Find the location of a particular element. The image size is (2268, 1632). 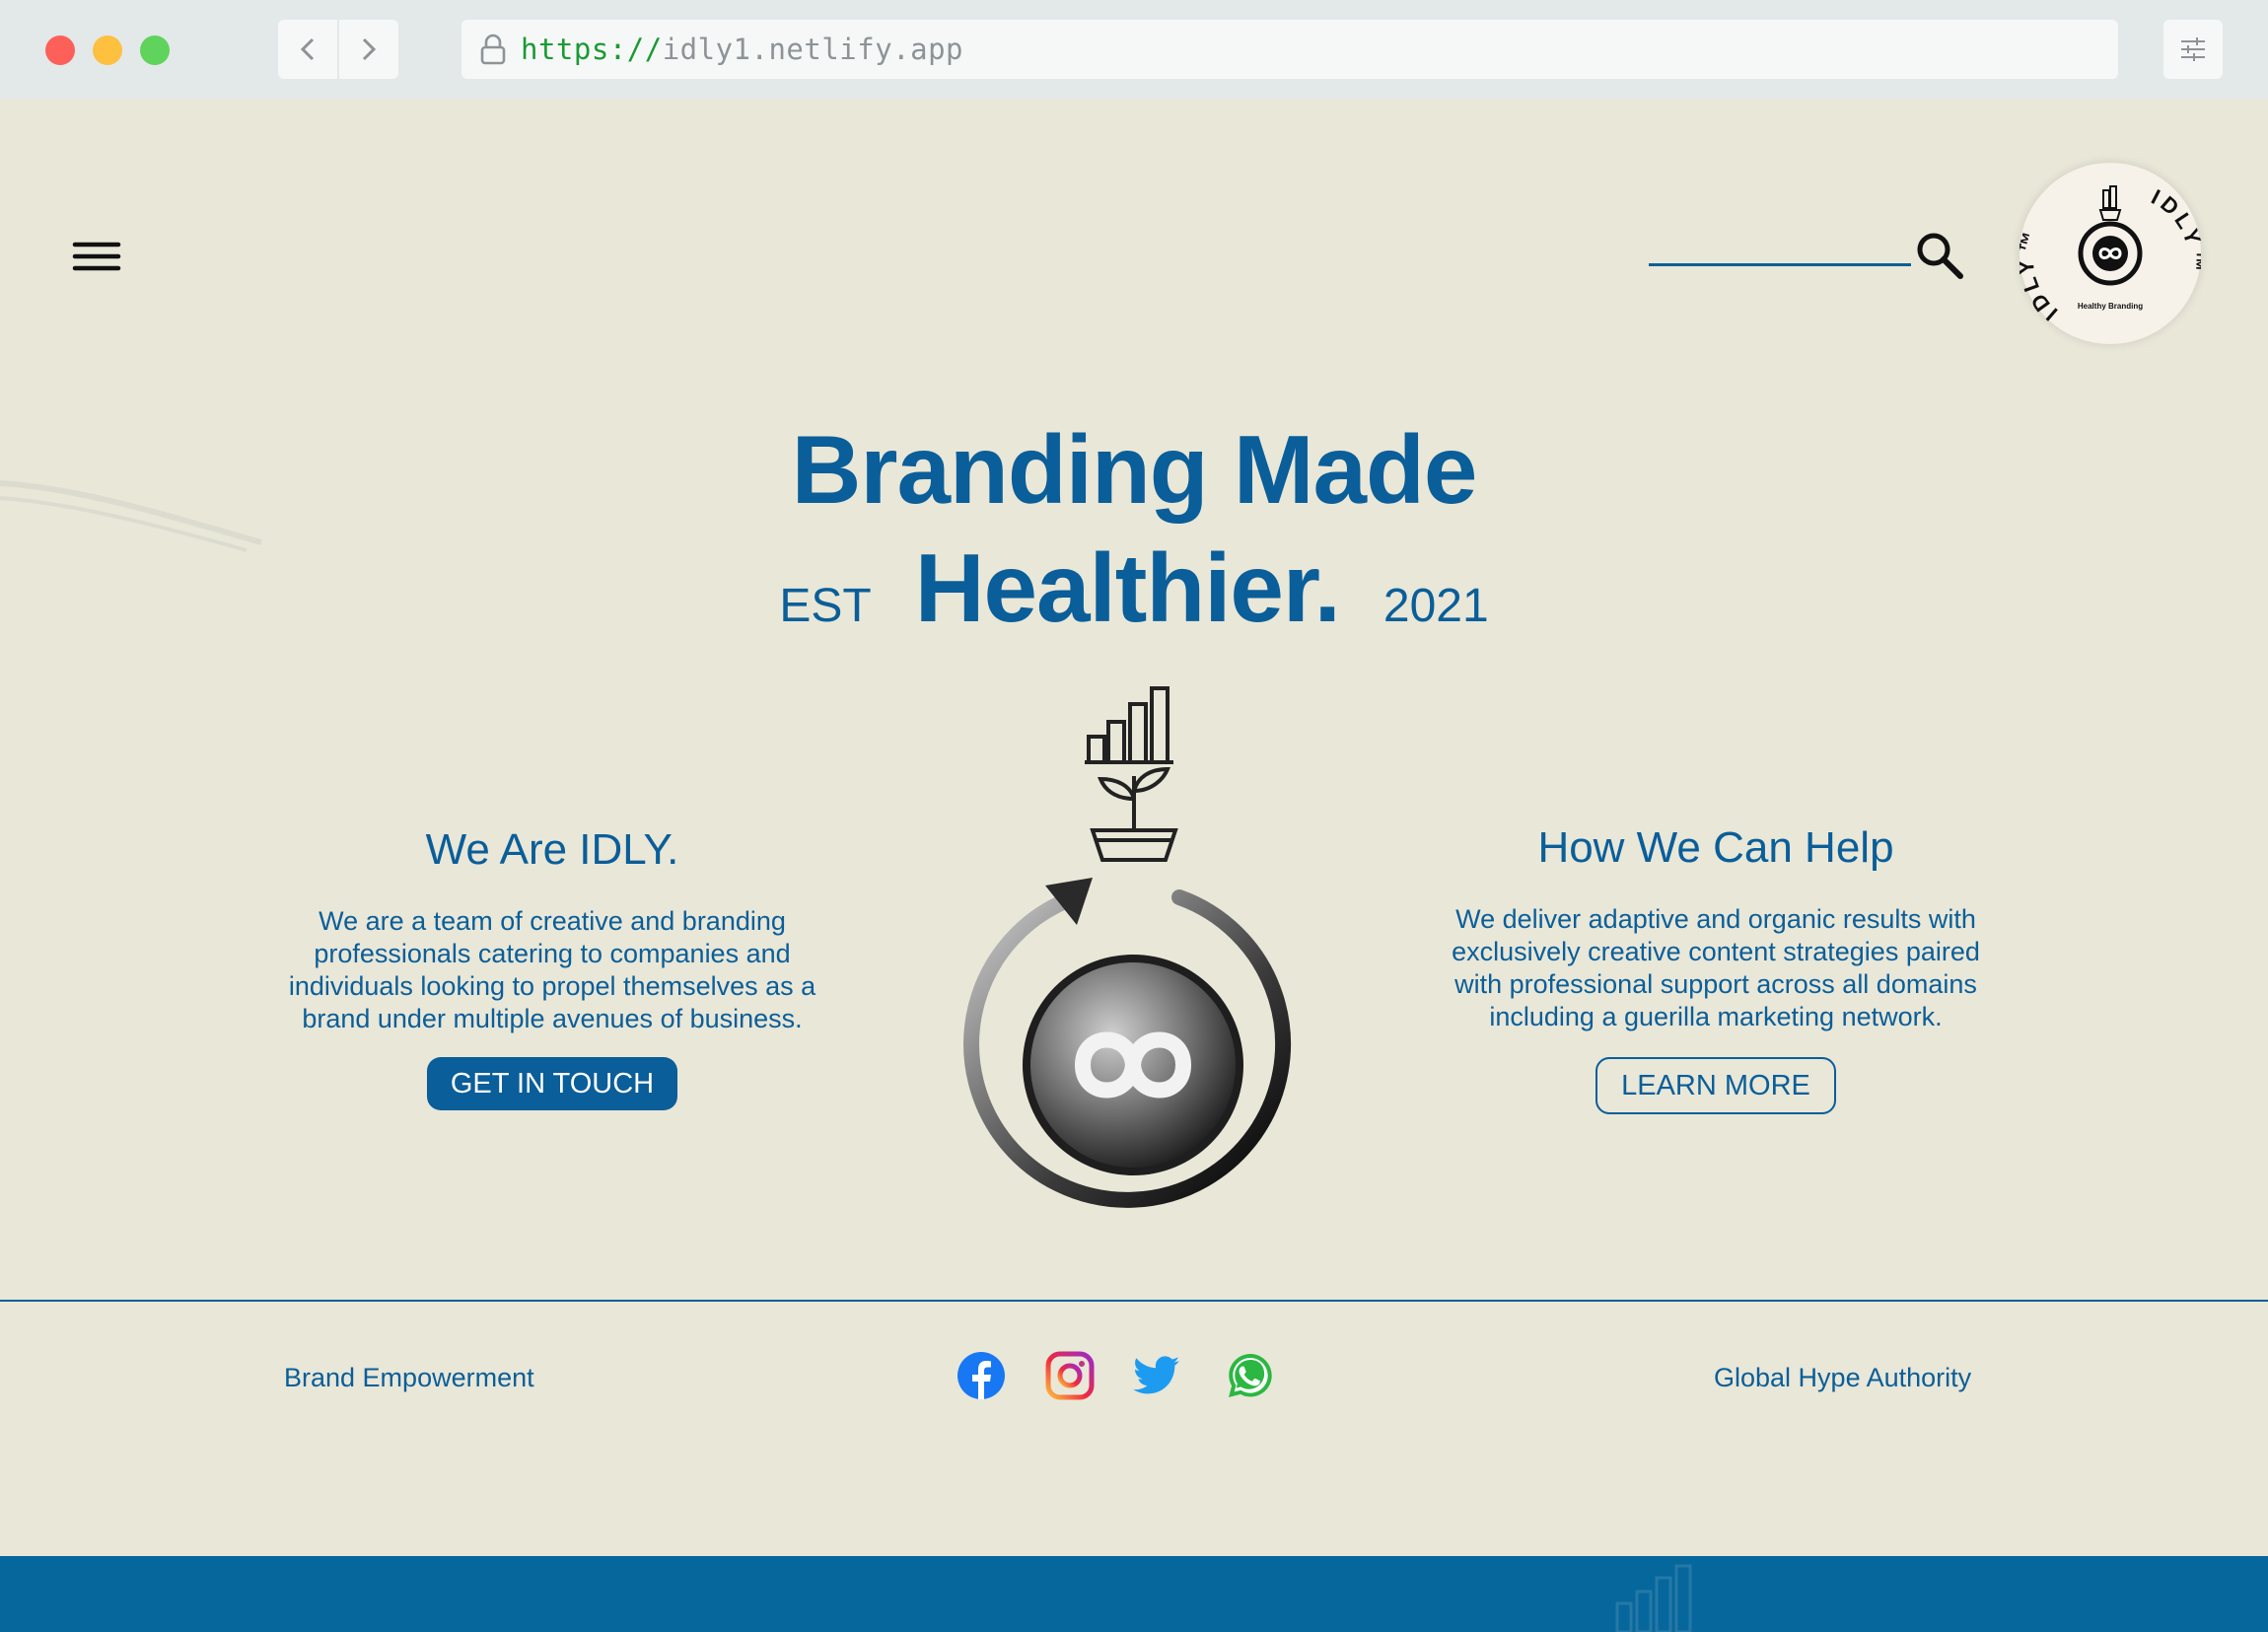

back-button is located at coordinates (308, 50).